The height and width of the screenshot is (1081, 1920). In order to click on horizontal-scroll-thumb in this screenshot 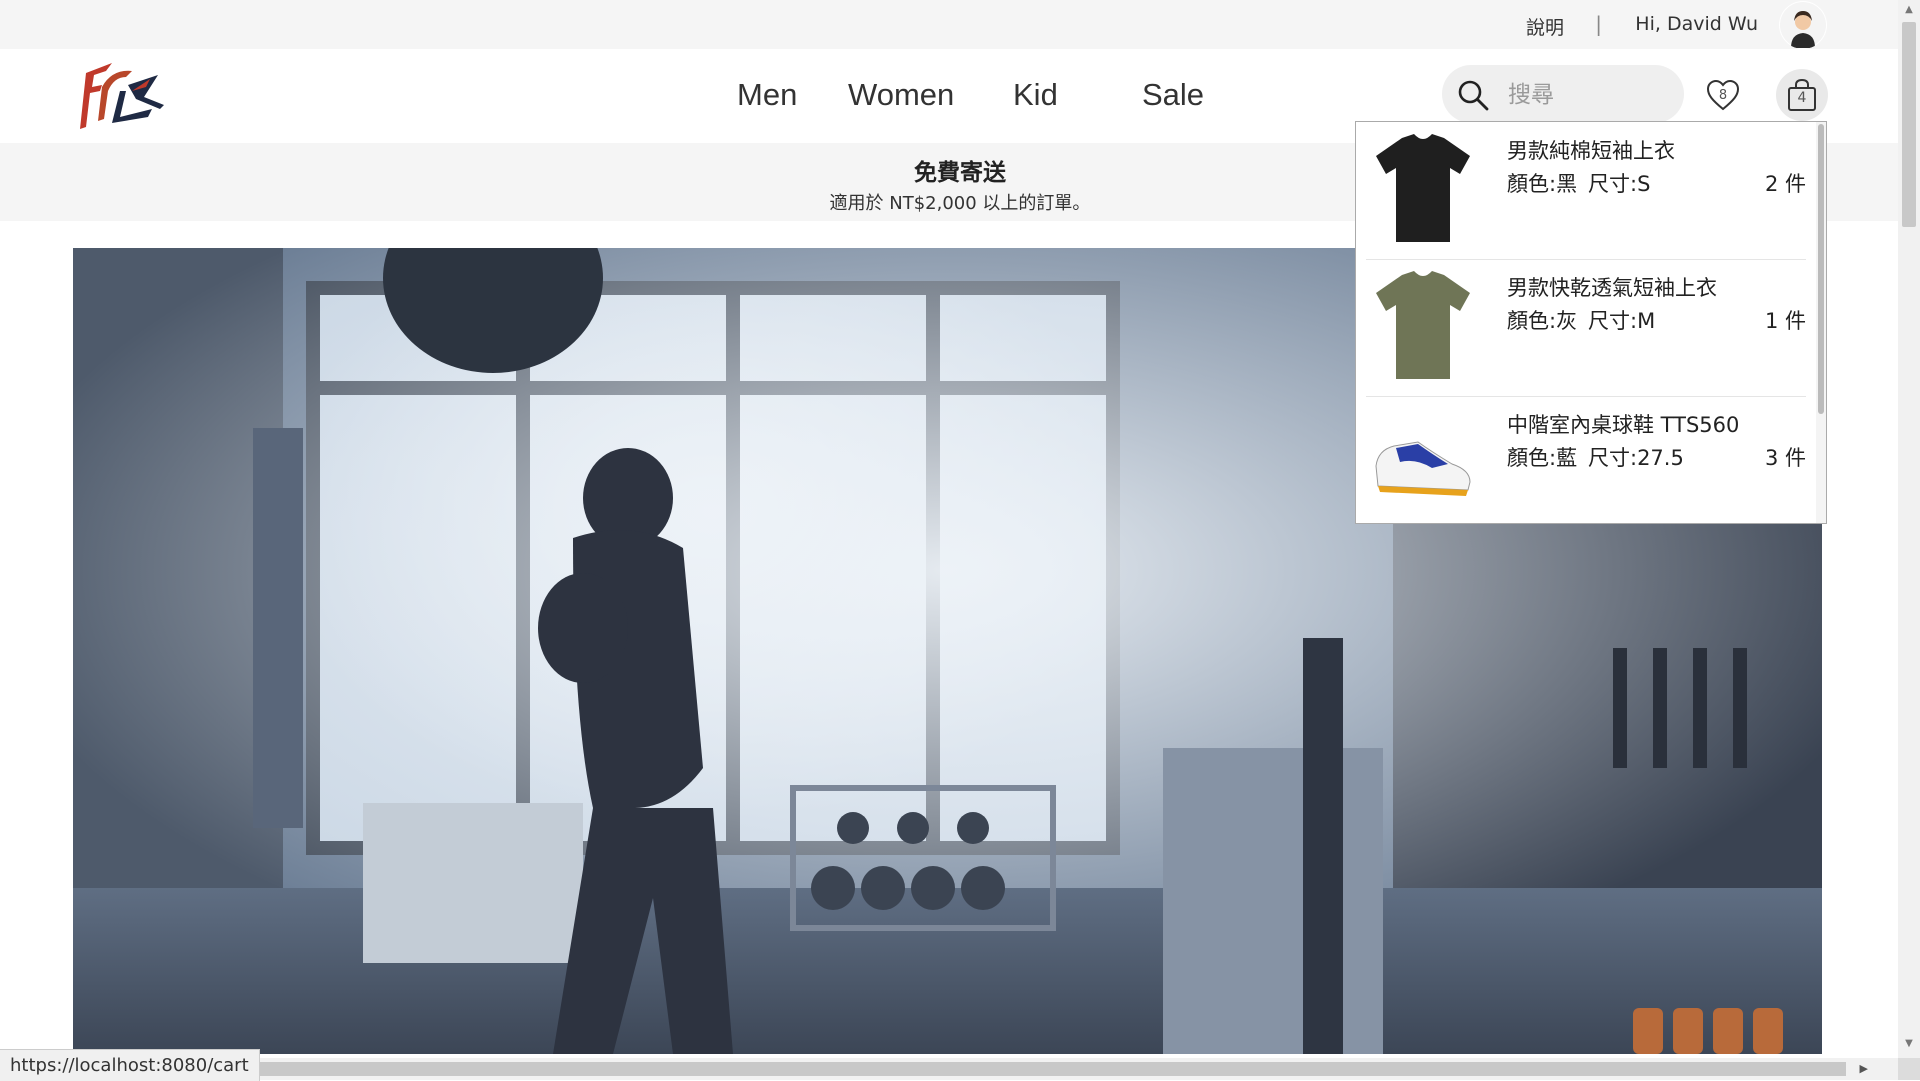, I will do `click(923, 1069)`.